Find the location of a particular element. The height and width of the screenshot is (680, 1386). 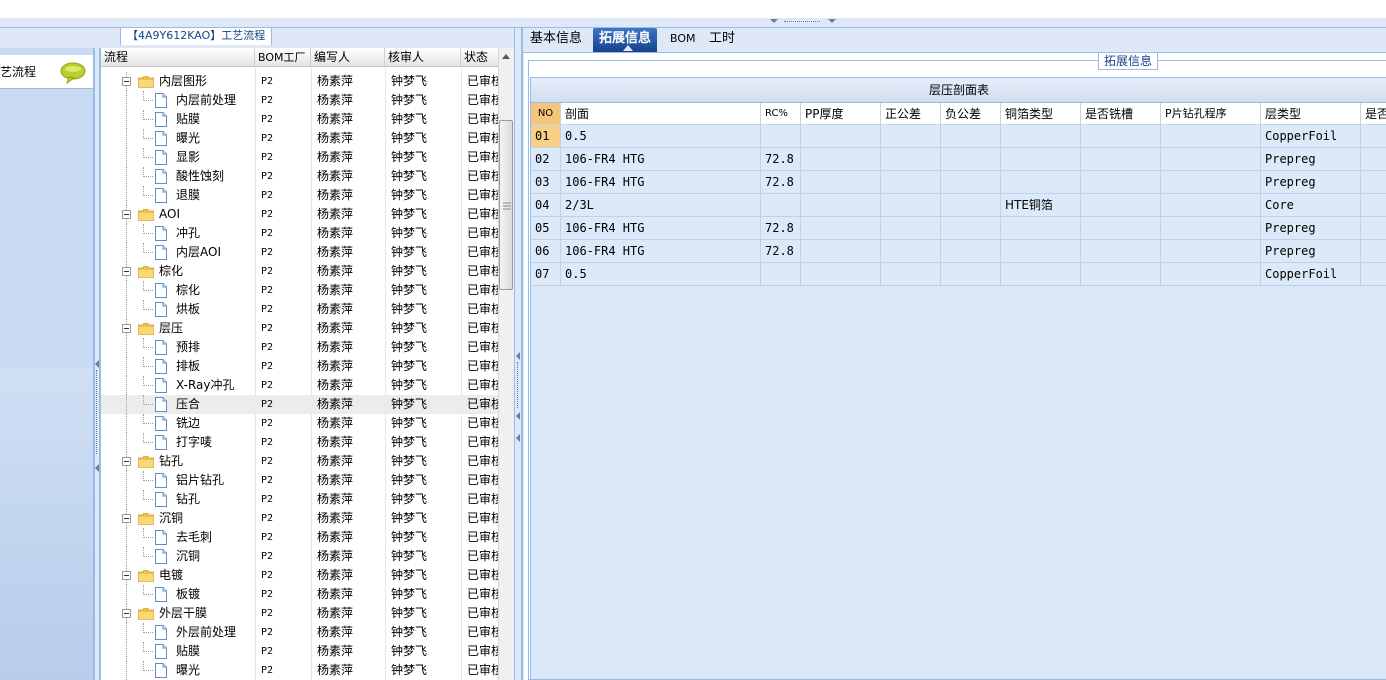

stackup-row: 06 106-FR4 HTG 72.8 Prepreg is located at coordinates (958, 251).